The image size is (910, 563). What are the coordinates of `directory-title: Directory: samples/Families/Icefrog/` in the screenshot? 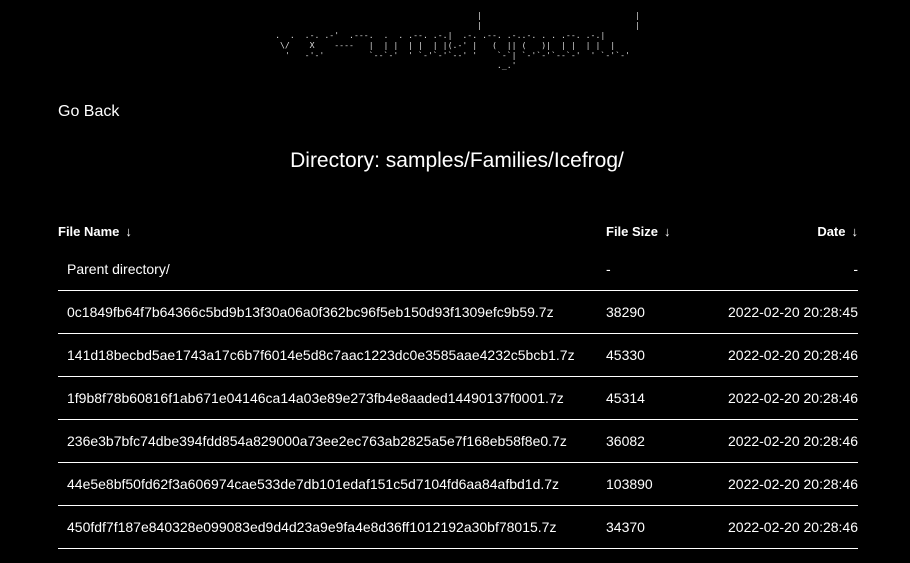 It's located at (457, 160).